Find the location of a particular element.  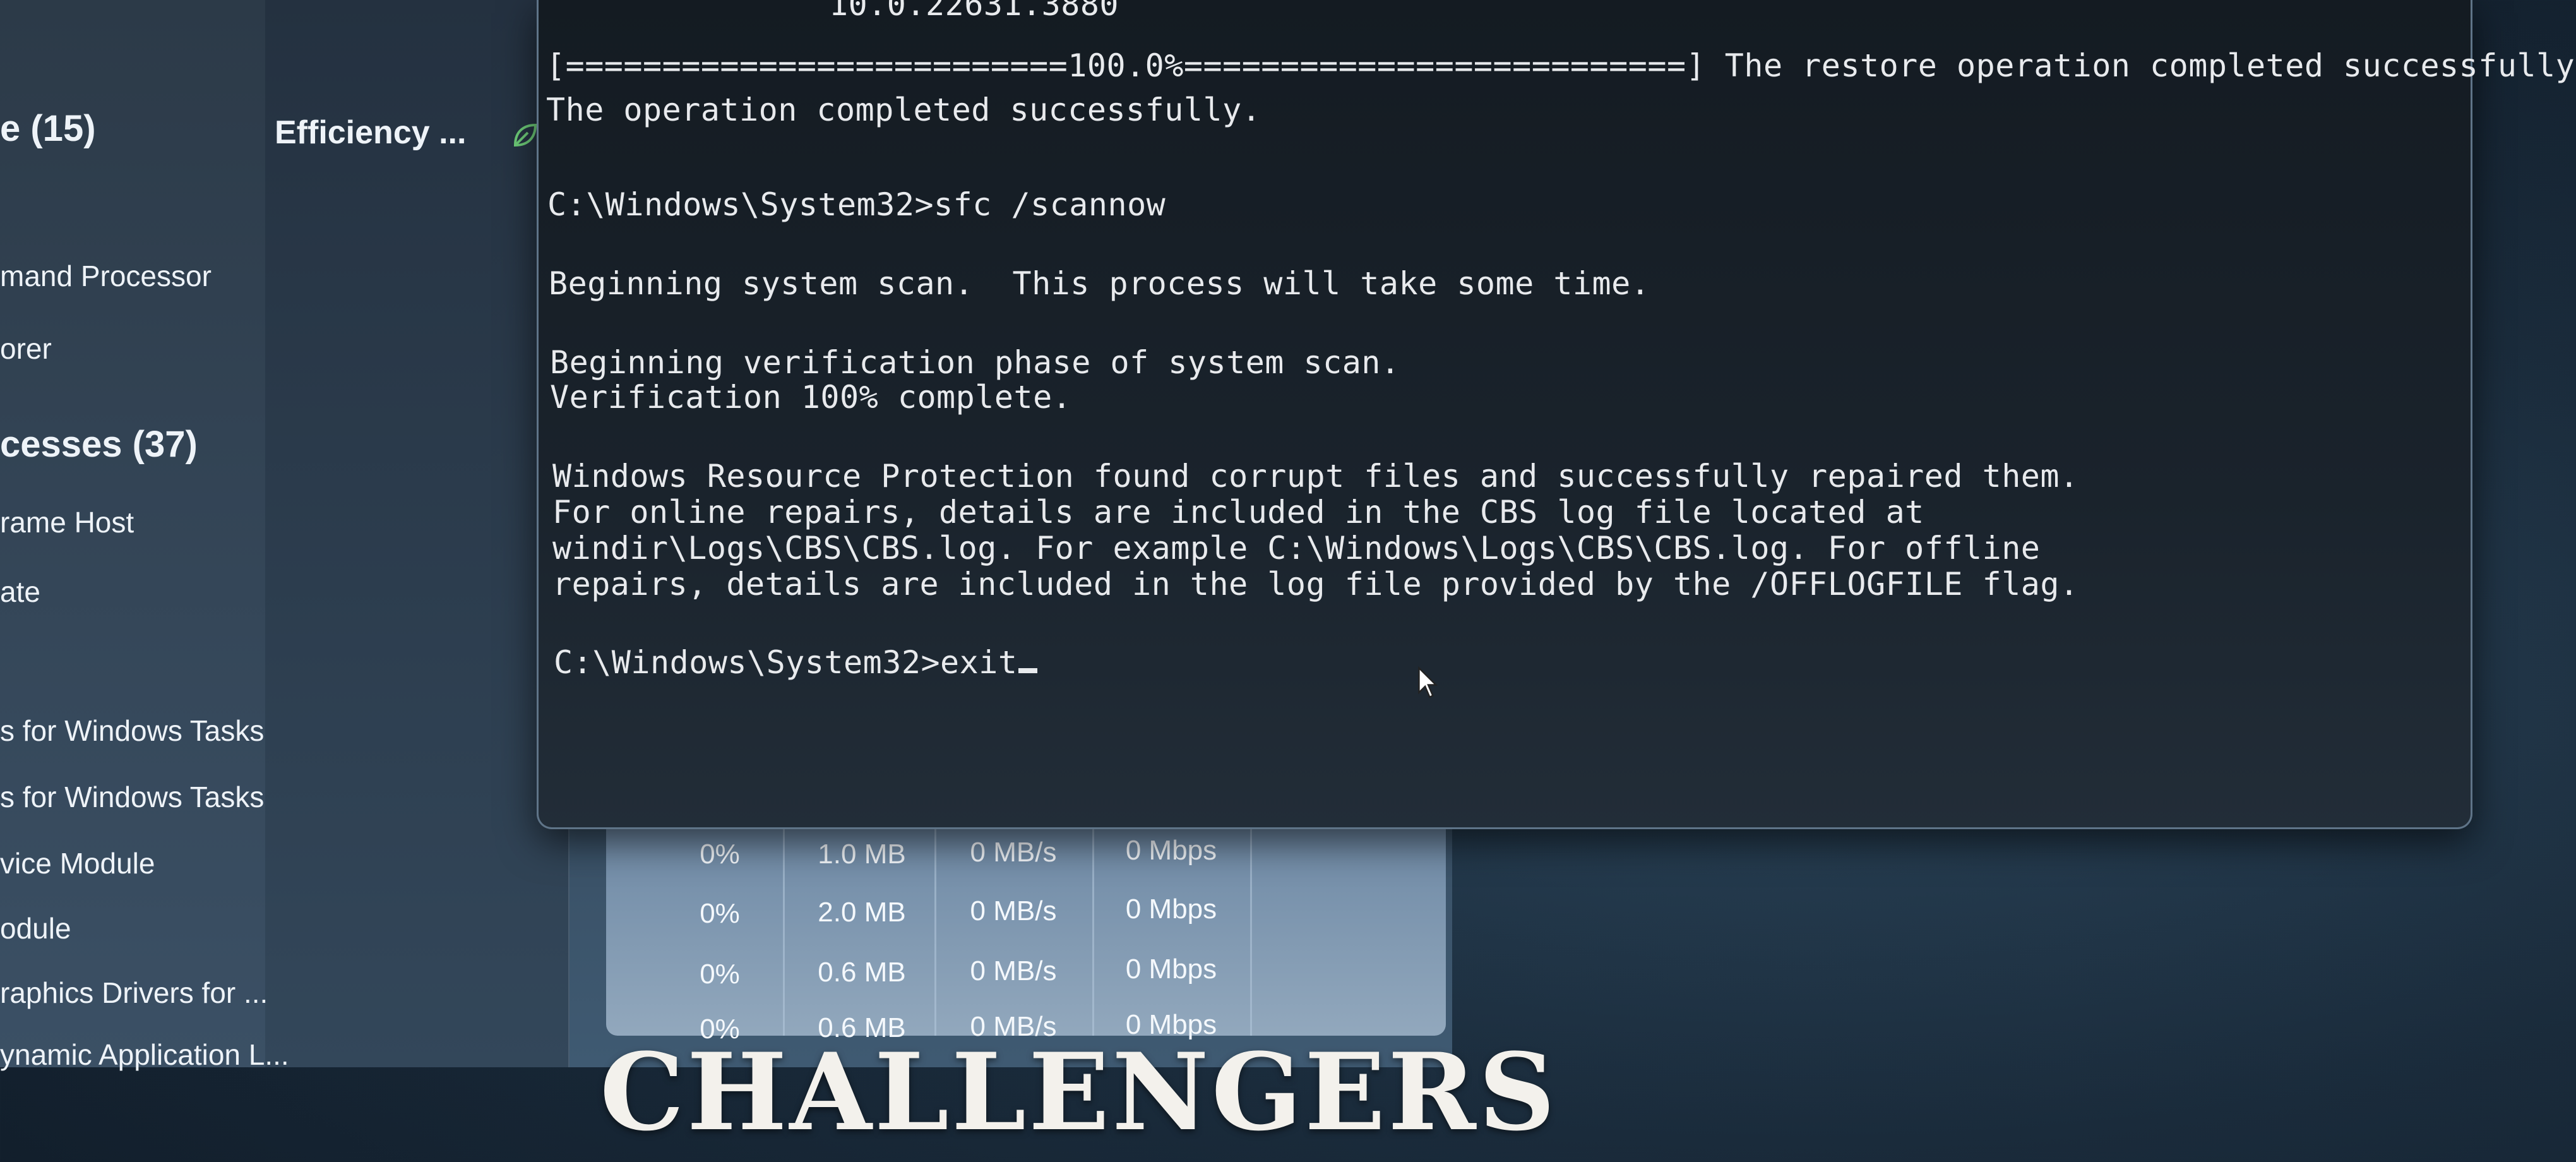

process-row: odule is located at coordinates (35, 928).